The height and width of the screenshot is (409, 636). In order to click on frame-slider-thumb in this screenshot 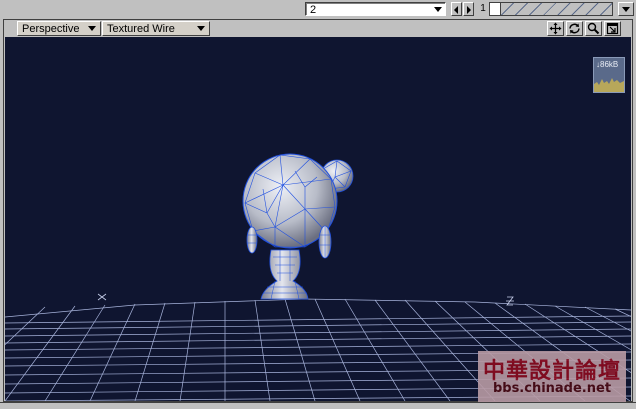, I will do `click(495, 9)`.